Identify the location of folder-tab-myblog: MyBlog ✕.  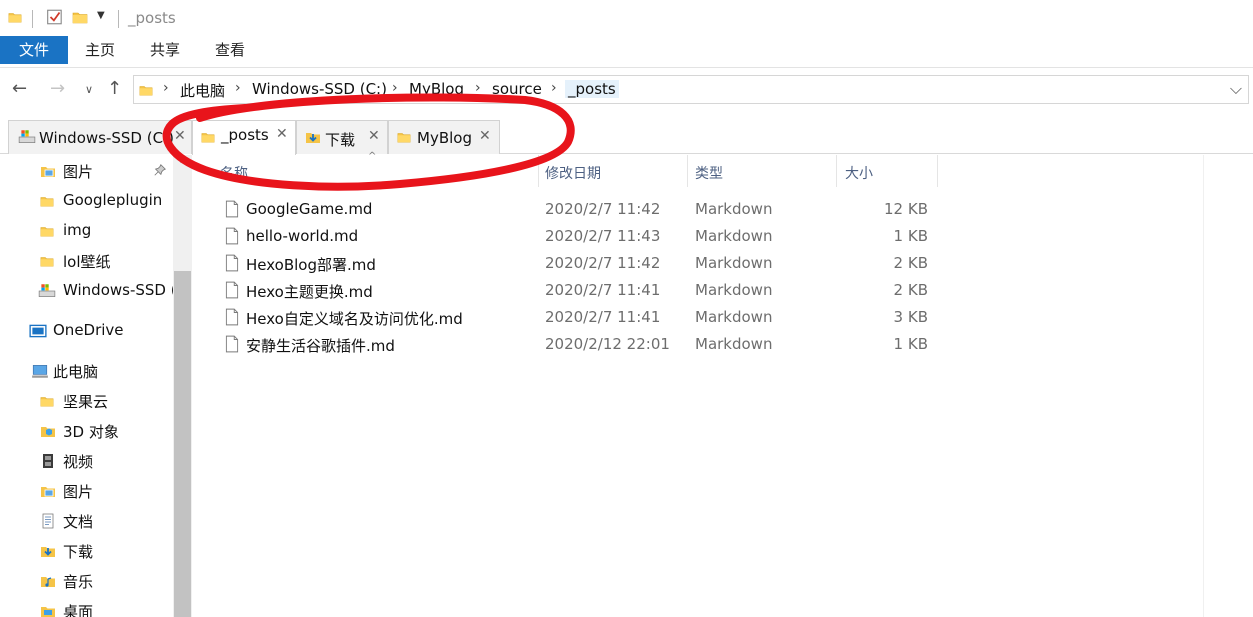
(444, 137).